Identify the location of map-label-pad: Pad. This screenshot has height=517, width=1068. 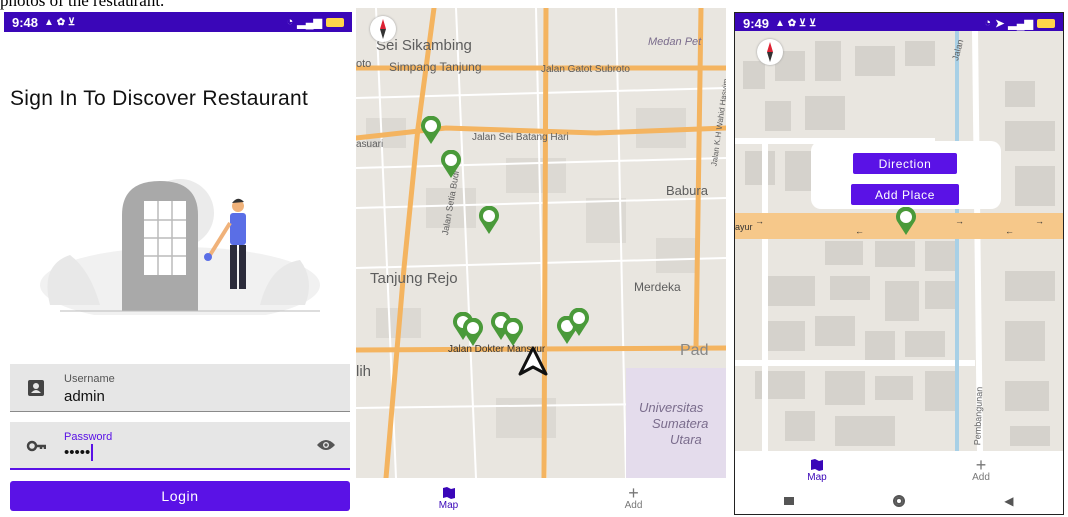
(694, 350).